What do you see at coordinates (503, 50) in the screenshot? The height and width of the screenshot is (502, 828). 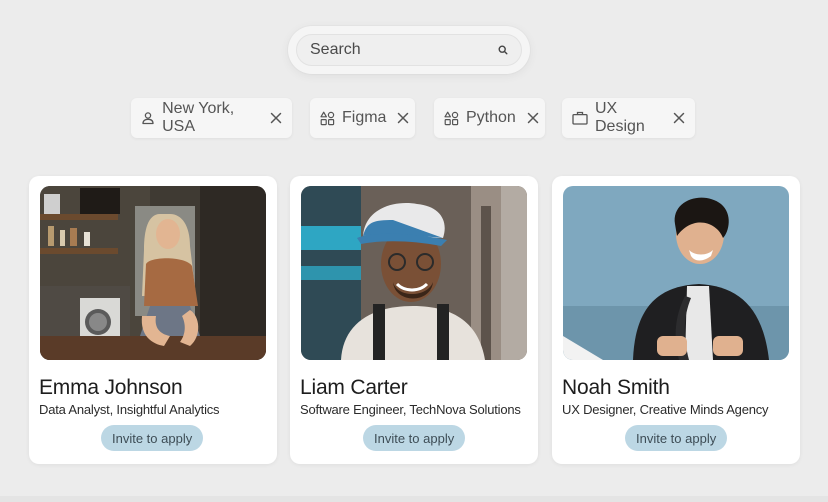 I see `search-icon` at bounding box center [503, 50].